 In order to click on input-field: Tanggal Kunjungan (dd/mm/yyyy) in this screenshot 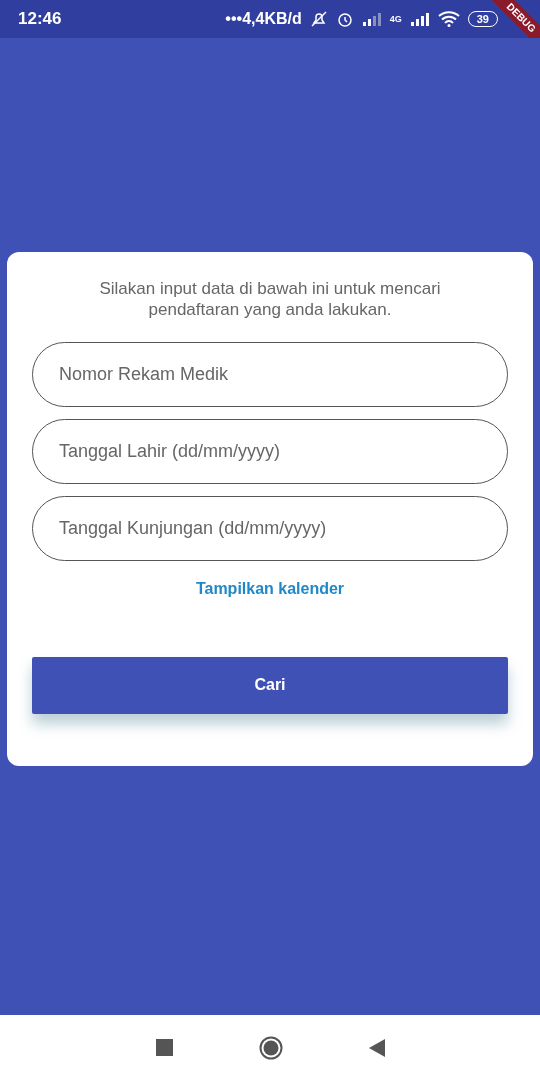, I will do `click(270, 528)`.